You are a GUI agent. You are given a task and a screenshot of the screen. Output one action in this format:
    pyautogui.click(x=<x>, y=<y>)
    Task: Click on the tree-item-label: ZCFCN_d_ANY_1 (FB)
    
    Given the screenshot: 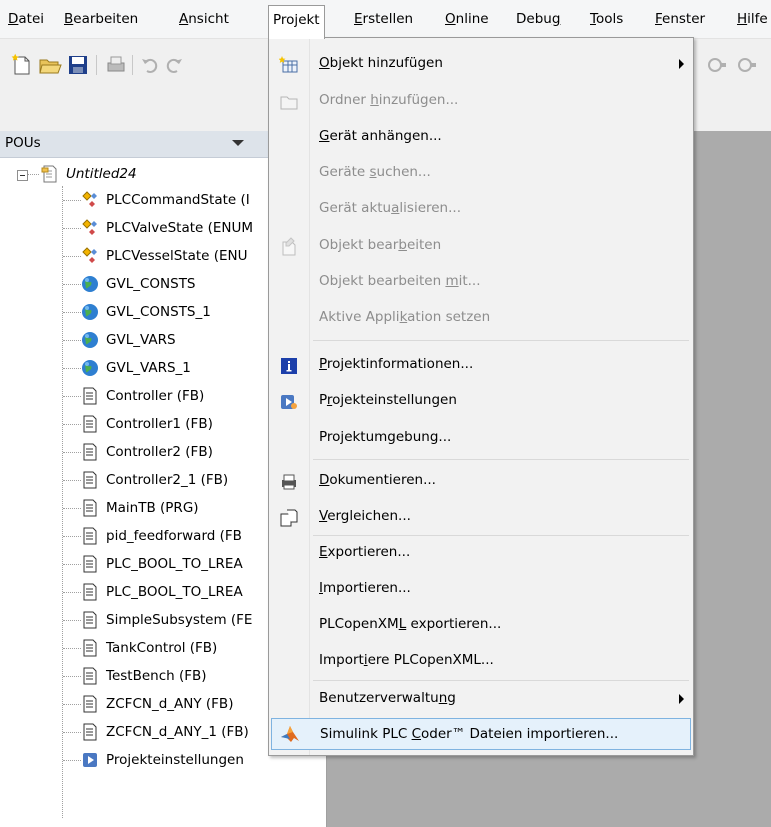 What is the action you would take?
    pyautogui.click(x=177, y=732)
    